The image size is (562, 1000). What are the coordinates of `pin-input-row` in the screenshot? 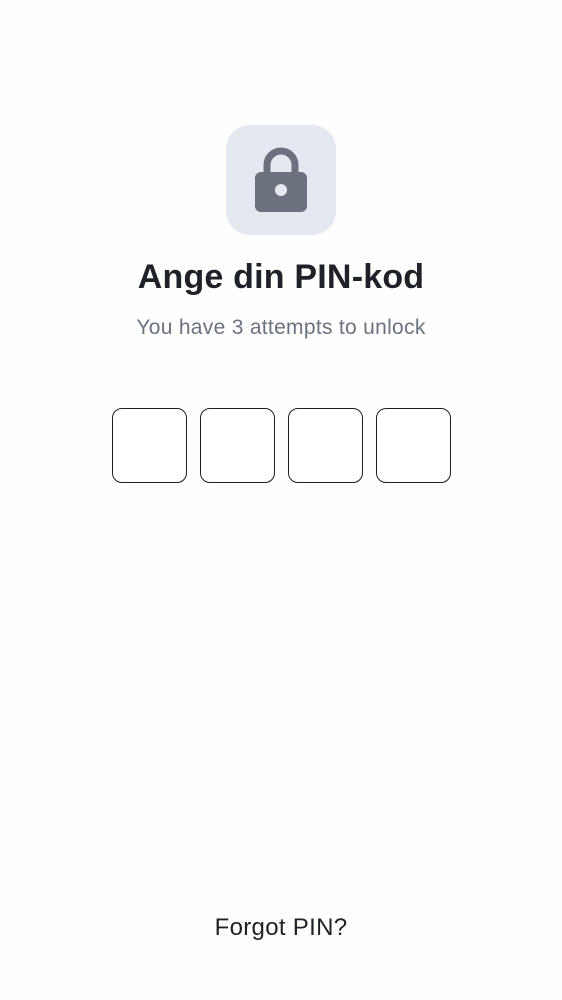 It's located at (281, 445).